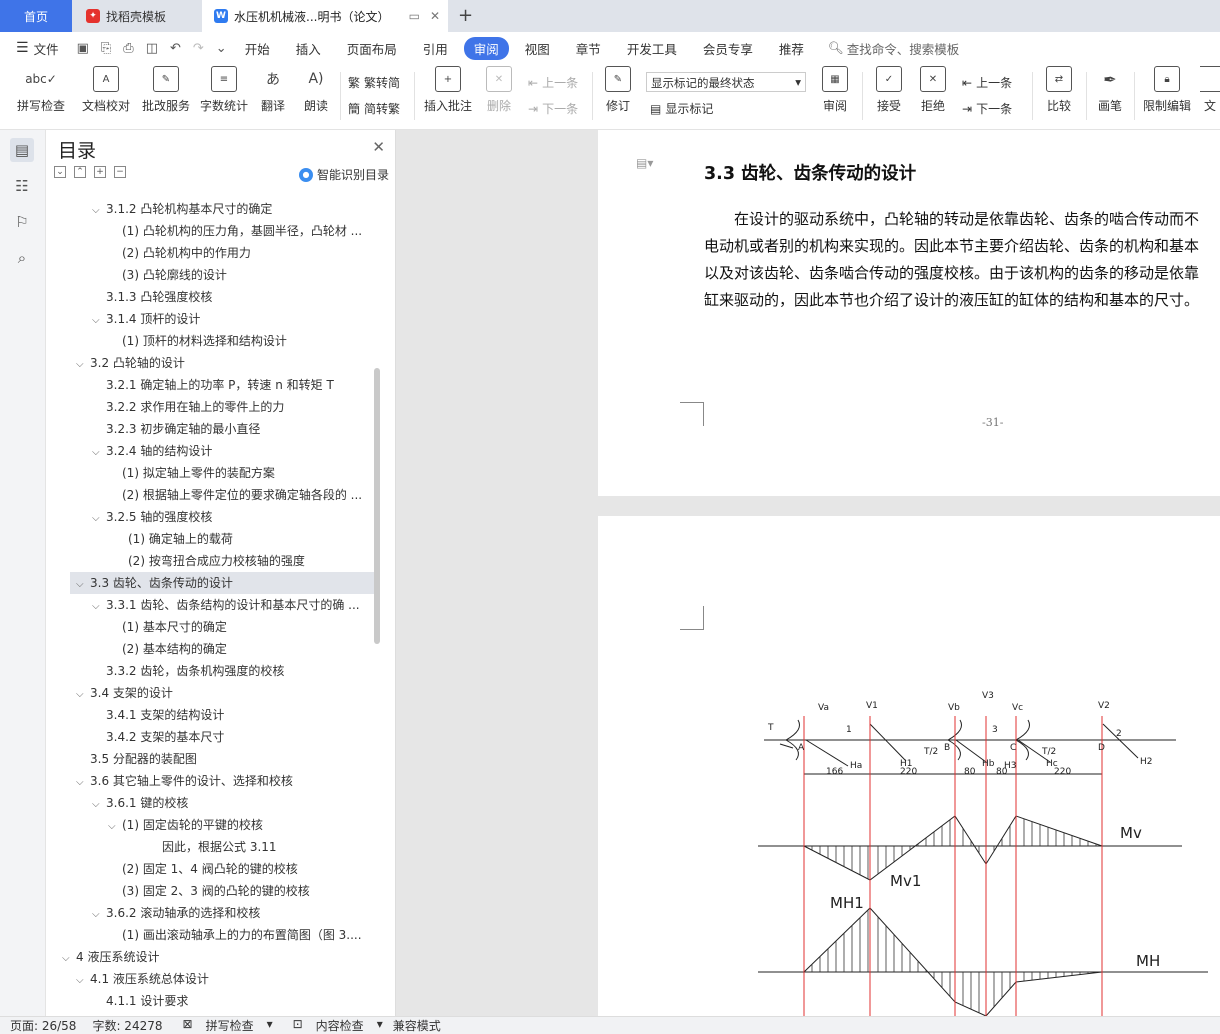 This screenshot has height=1034, width=1220. What do you see at coordinates (120, 172) in the screenshot?
I see `remove-heading-icon: −` at bounding box center [120, 172].